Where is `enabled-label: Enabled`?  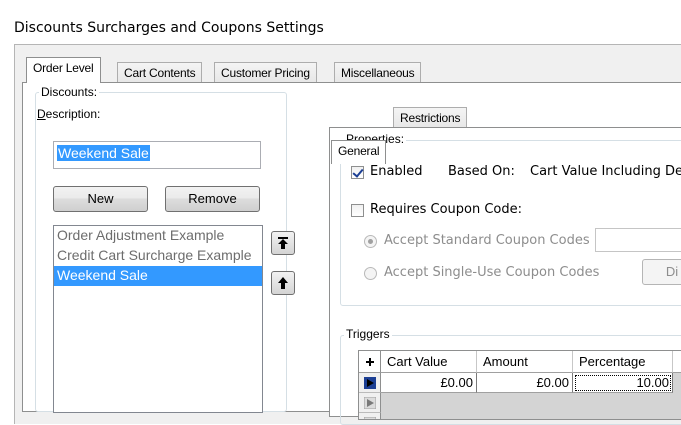 enabled-label: Enabled is located at coordinates (396, 171).